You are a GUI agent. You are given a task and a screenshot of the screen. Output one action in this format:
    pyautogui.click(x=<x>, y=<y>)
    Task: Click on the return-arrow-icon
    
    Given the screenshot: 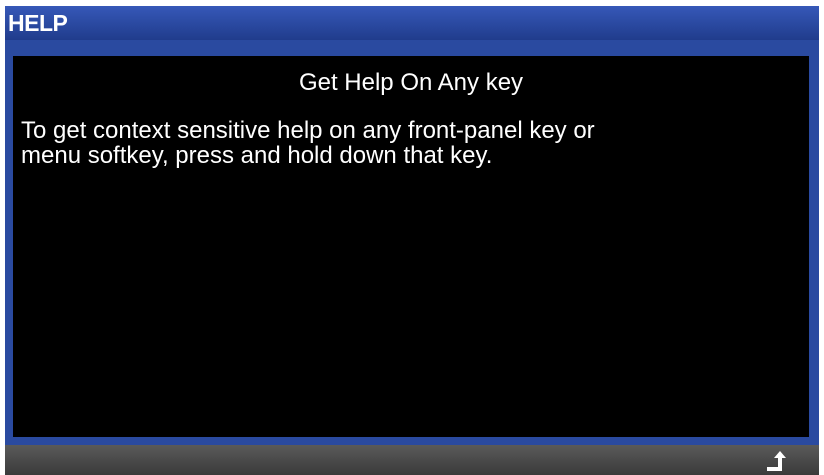 What is the action you would take?
    pyautogui.click(x=776, y=461)
    